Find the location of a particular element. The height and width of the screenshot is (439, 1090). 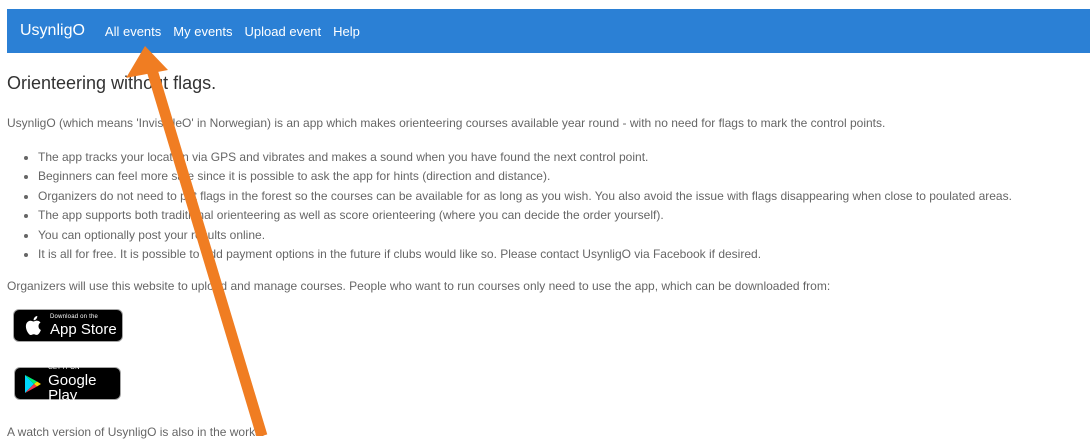

page-title: Orienteering without flags. is located at coordinates (112, 83).